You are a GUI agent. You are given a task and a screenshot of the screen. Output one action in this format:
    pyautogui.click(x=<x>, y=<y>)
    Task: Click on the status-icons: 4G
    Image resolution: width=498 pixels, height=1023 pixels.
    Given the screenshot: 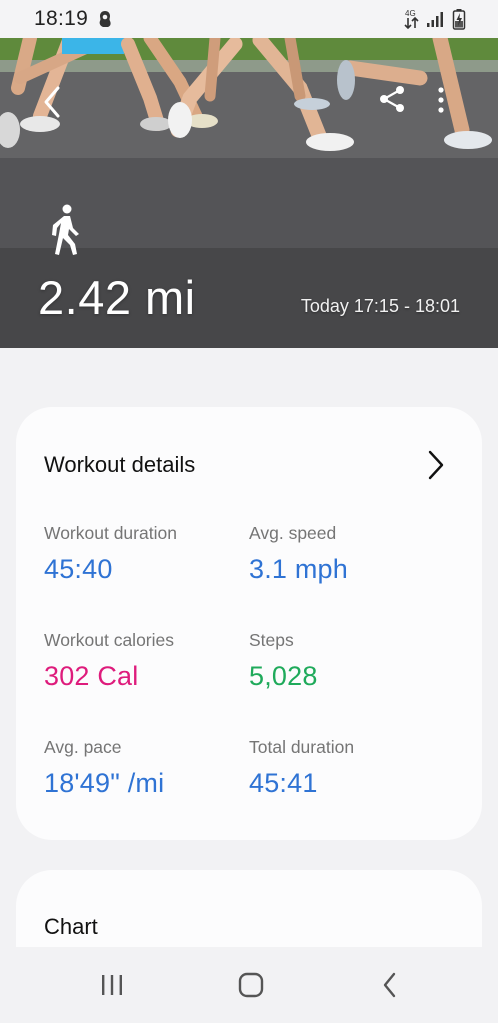 What is the action you would take?
    pyautogui.click(x=435, y=19)
    